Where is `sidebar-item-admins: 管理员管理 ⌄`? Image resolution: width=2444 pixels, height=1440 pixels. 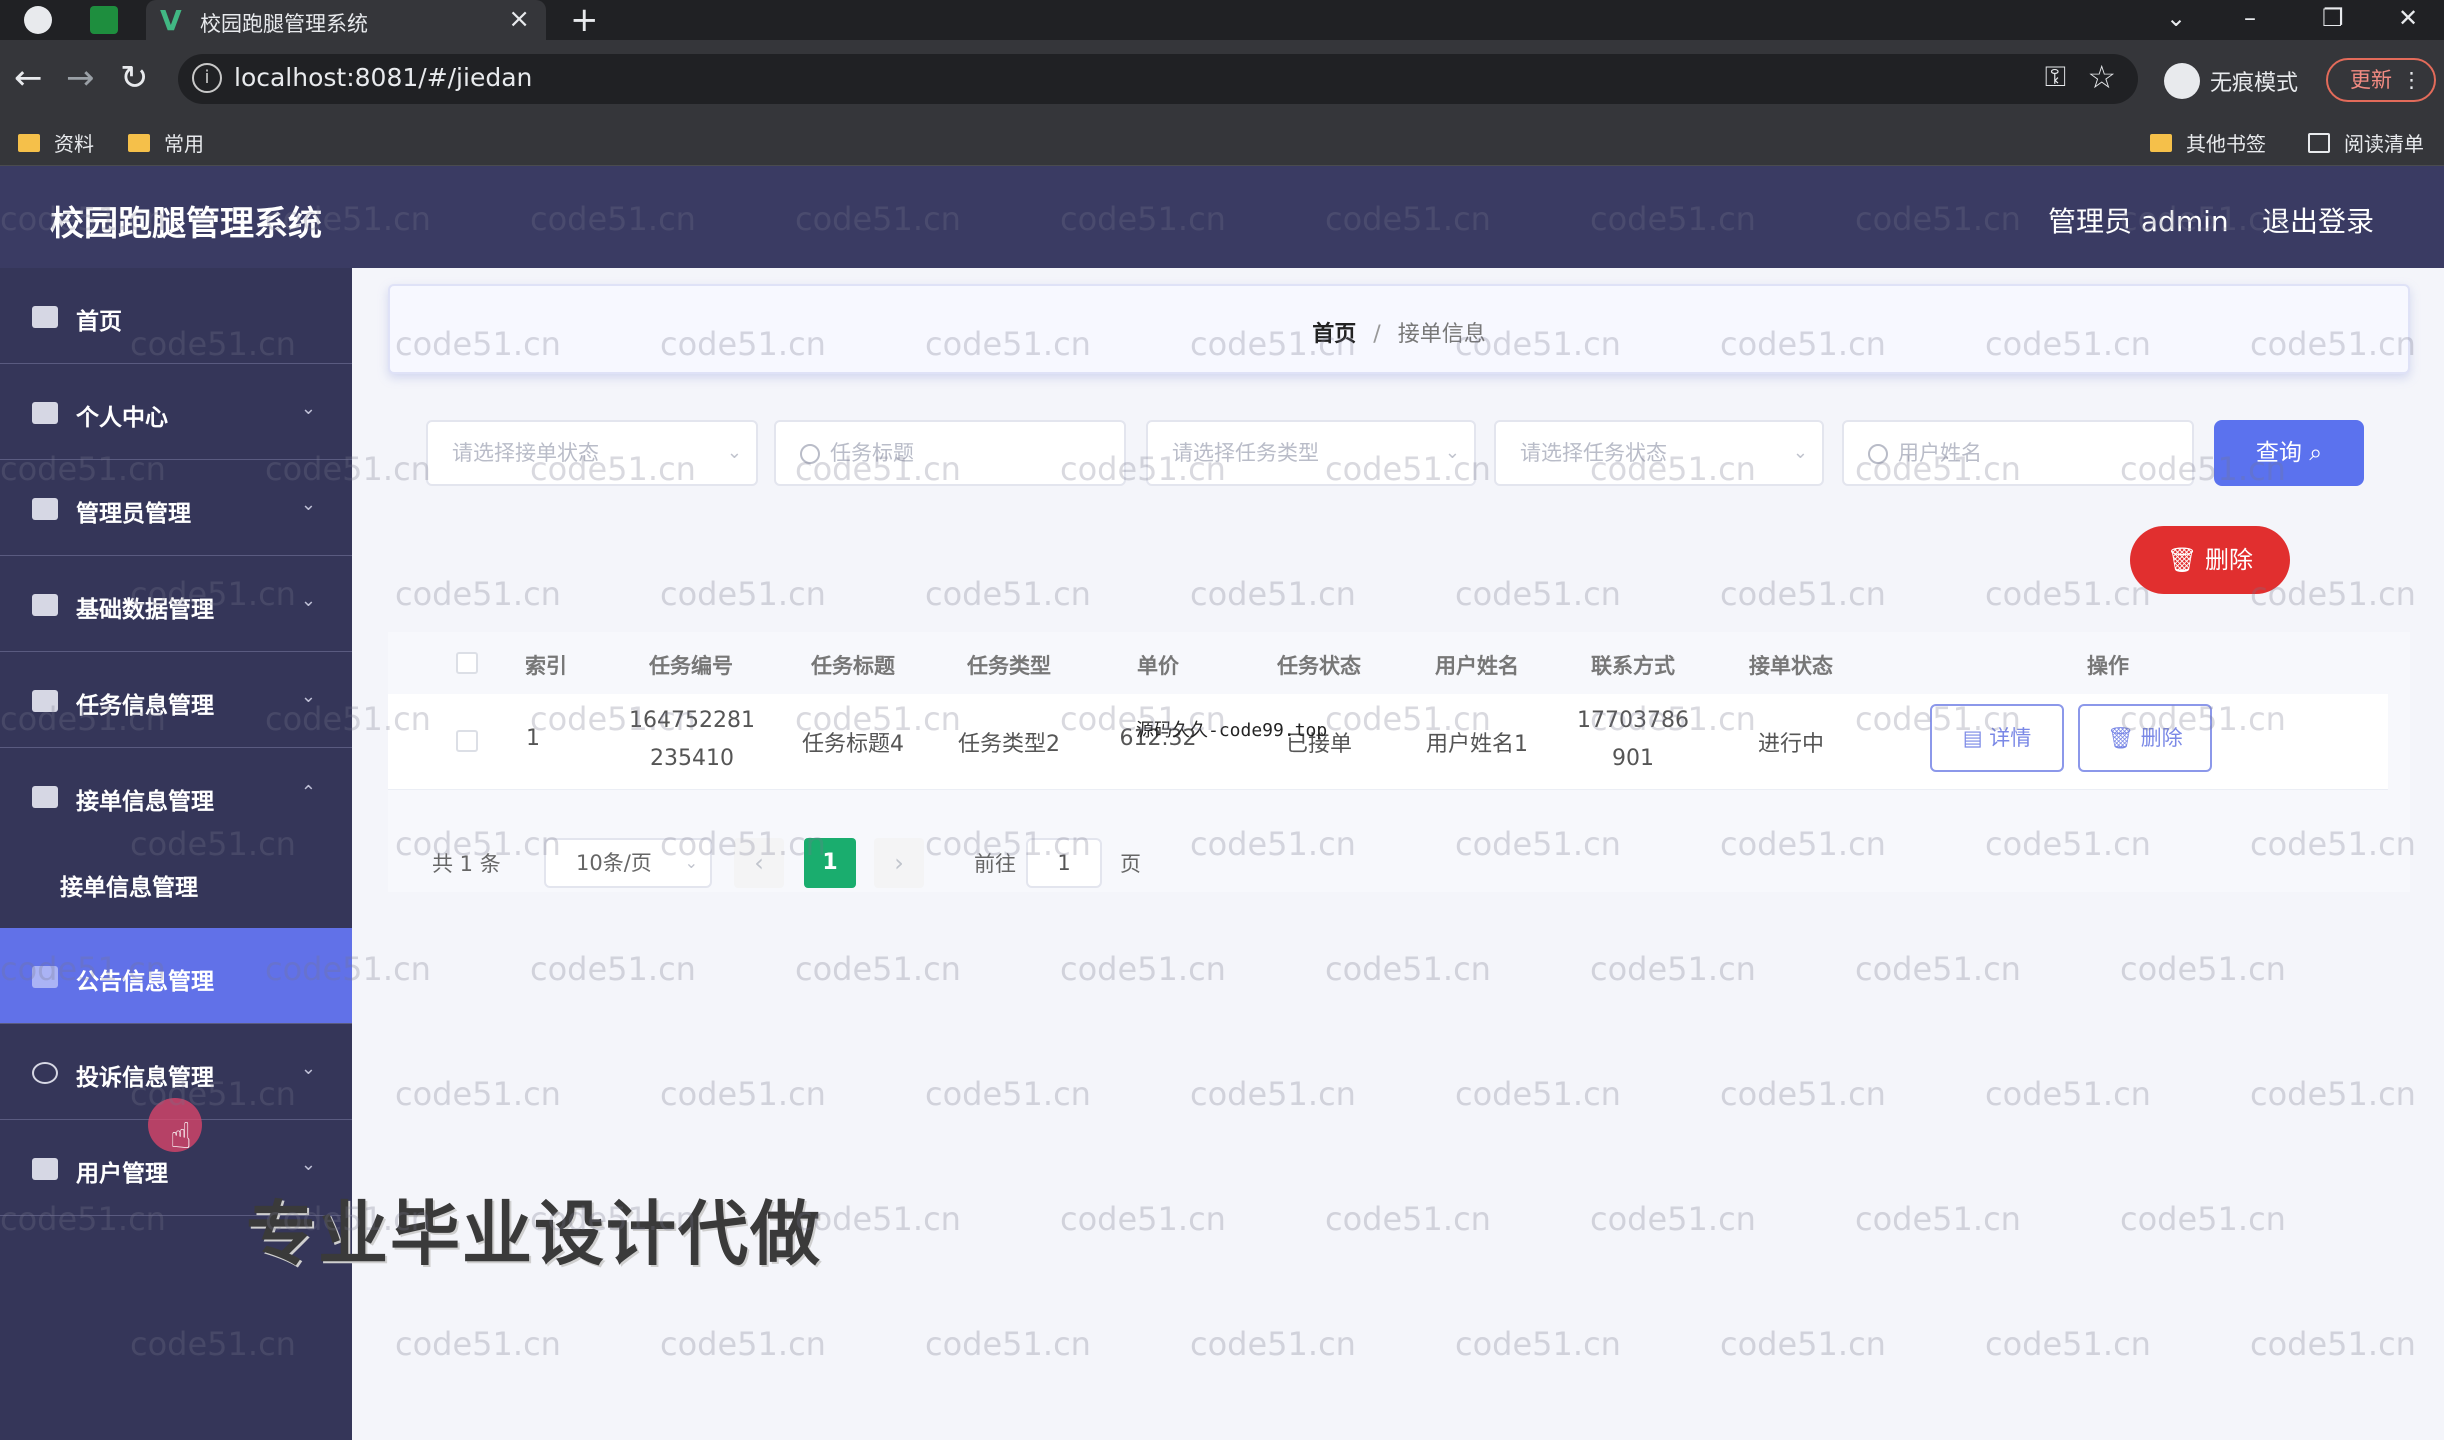
sidebar-item-admins: 管理员管理 ⌄ is located at coordinates (176, 508).